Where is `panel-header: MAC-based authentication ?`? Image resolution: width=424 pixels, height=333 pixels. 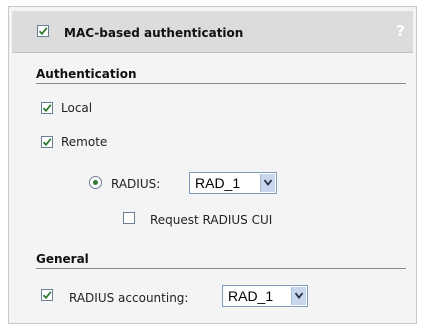 panel-header: MAC-based authentication ? is located at coordinates (212, 32).